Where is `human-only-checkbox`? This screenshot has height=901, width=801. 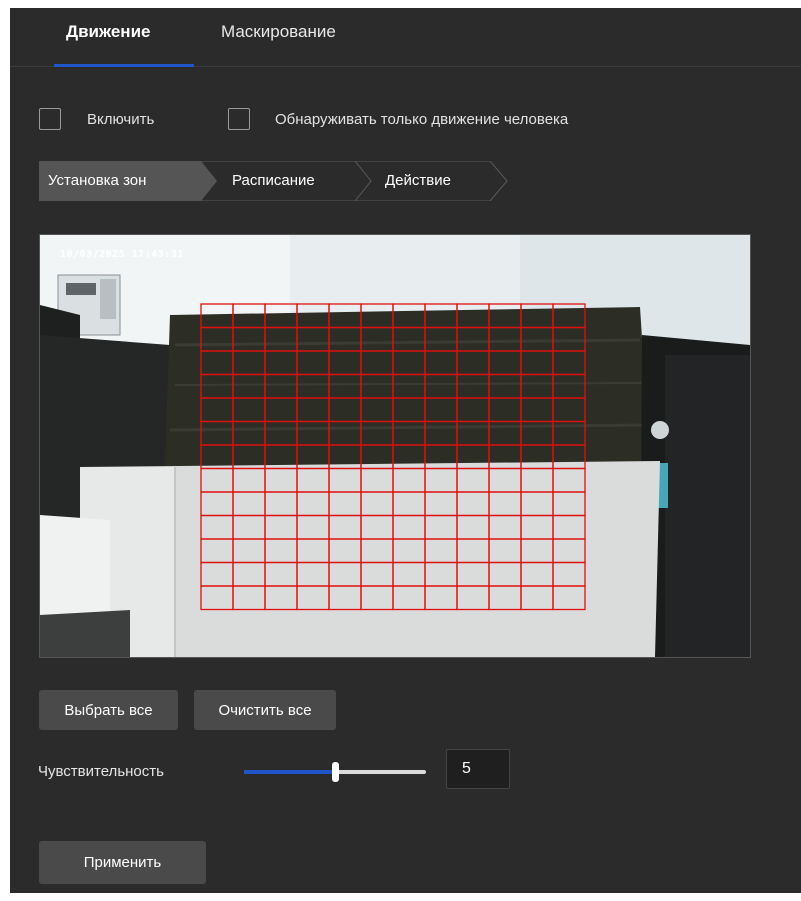 human-only-checkbox is located at coordinates (239, 119).